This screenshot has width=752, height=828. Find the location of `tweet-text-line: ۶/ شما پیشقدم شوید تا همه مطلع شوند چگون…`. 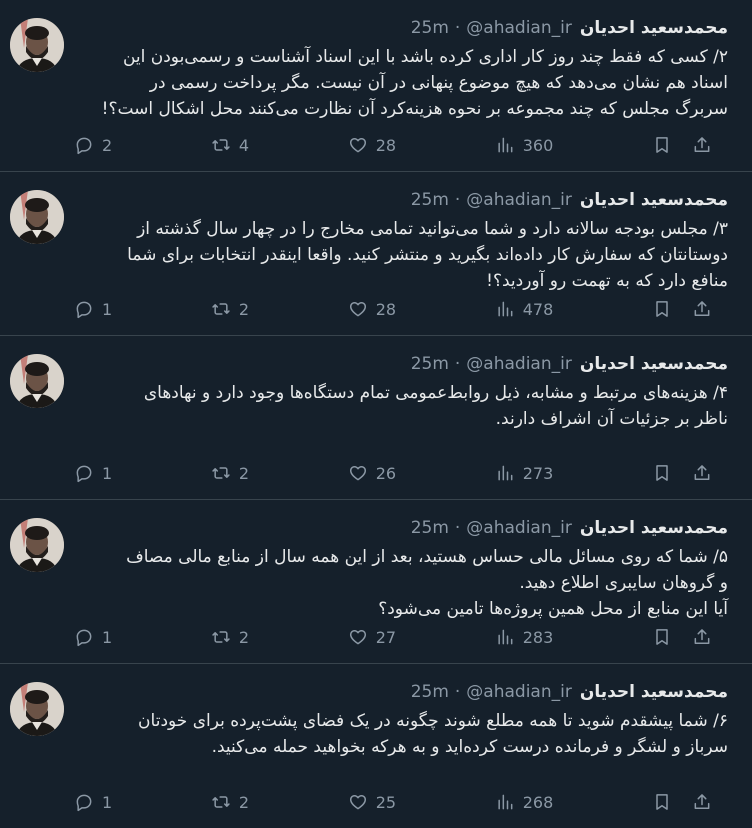

tweet-text-line: ۶/ شما پیشقدم شوید تا همه مطلع شوند چگون… is located at coordinates (433, 721).